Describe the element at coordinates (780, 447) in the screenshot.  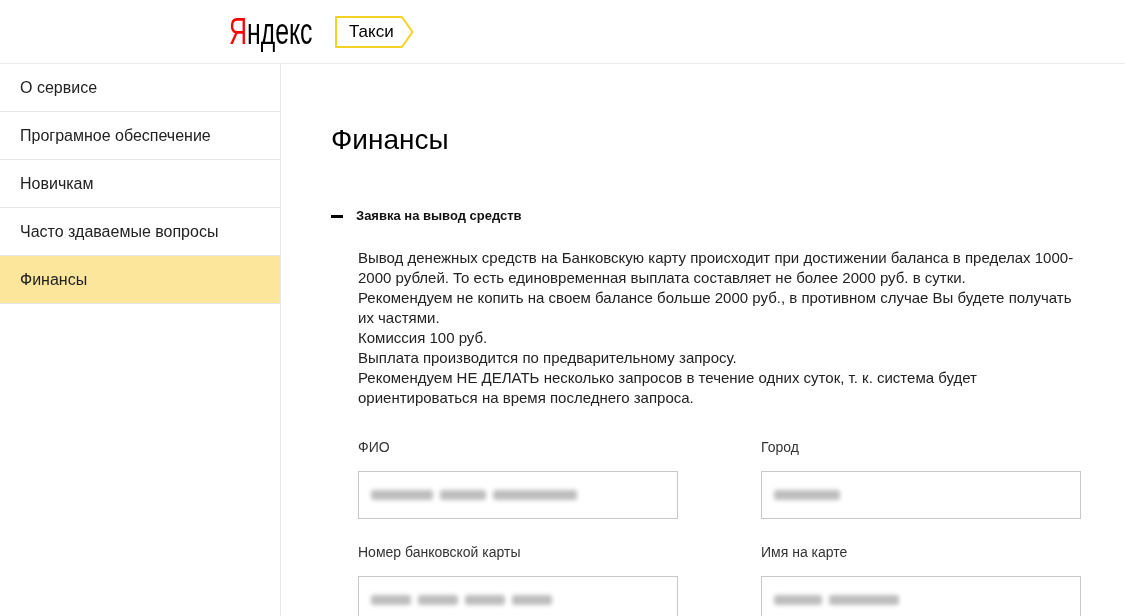
I see `field-label: Город` at that location.